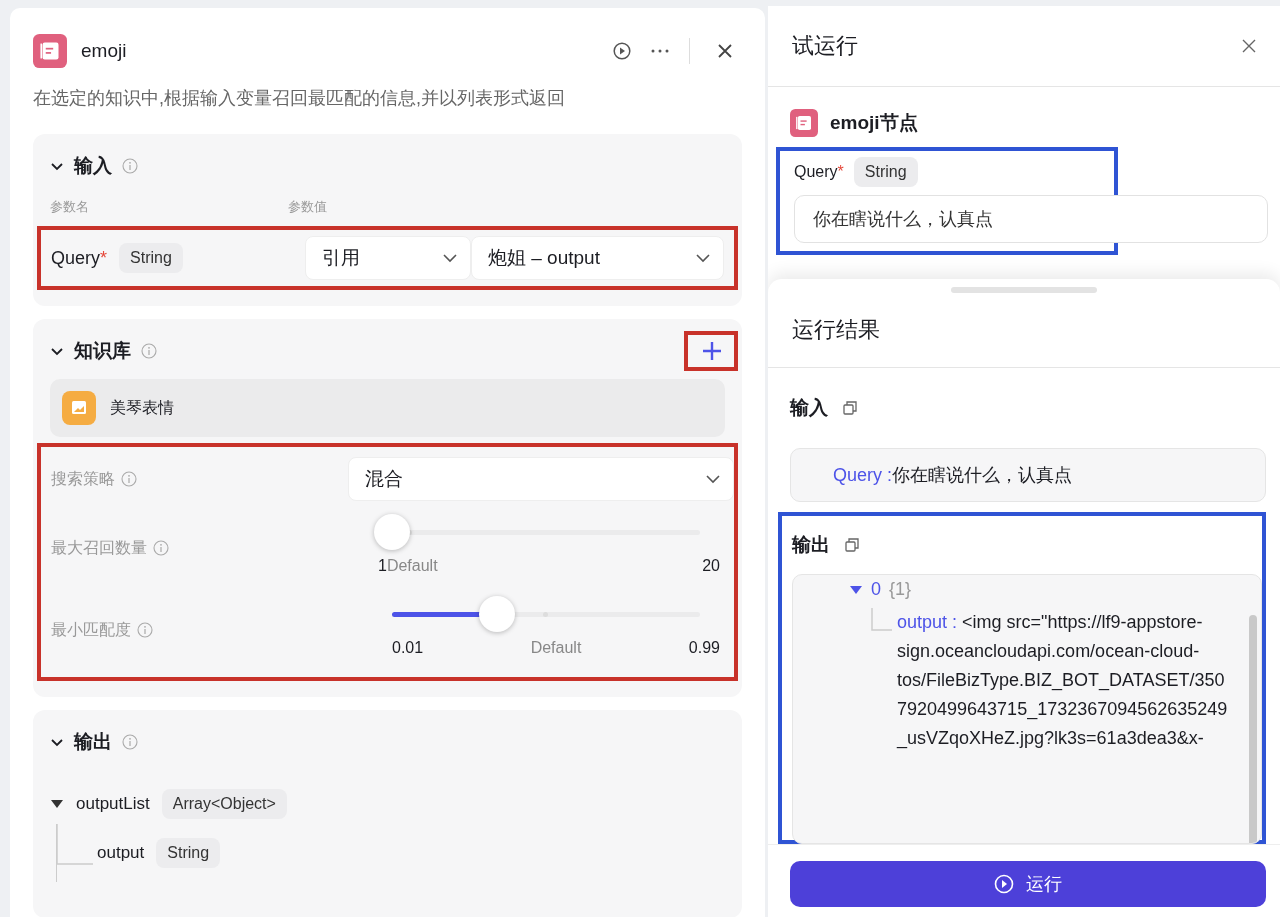 This screenshot has width=1280, height=917. What do you see at coordinates (541, 479) in the screenshot?
I see `strategy-select: 混合` at bounding box center [541, 479].